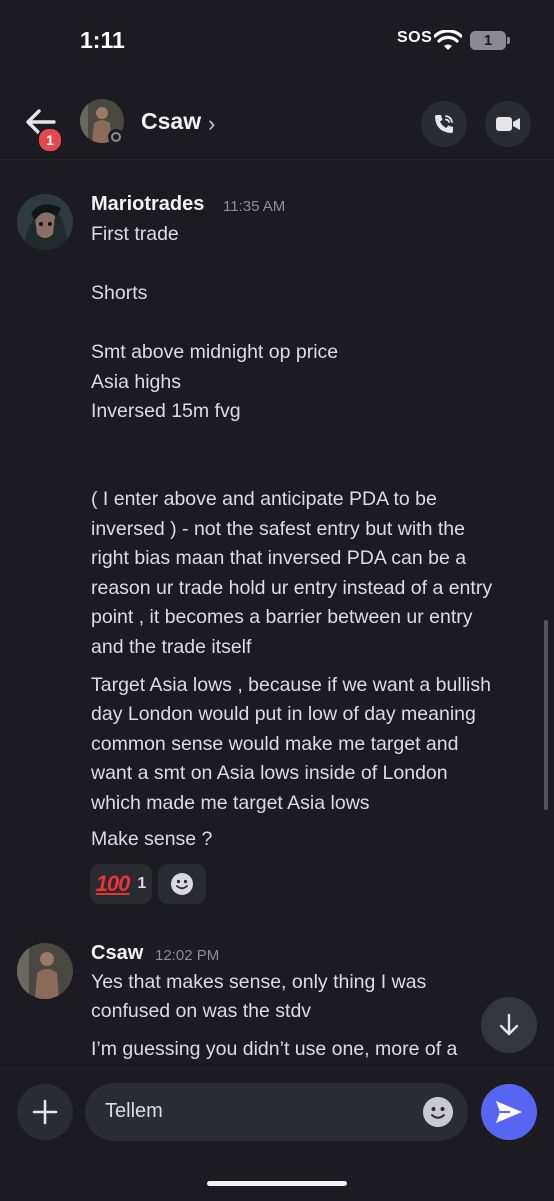 The width and height of the screenshot is (554, 1201). Describe the element at coordinates (277, 40) in the screenshot. I see `status-bar: 1:11 SOS 1` at that location.